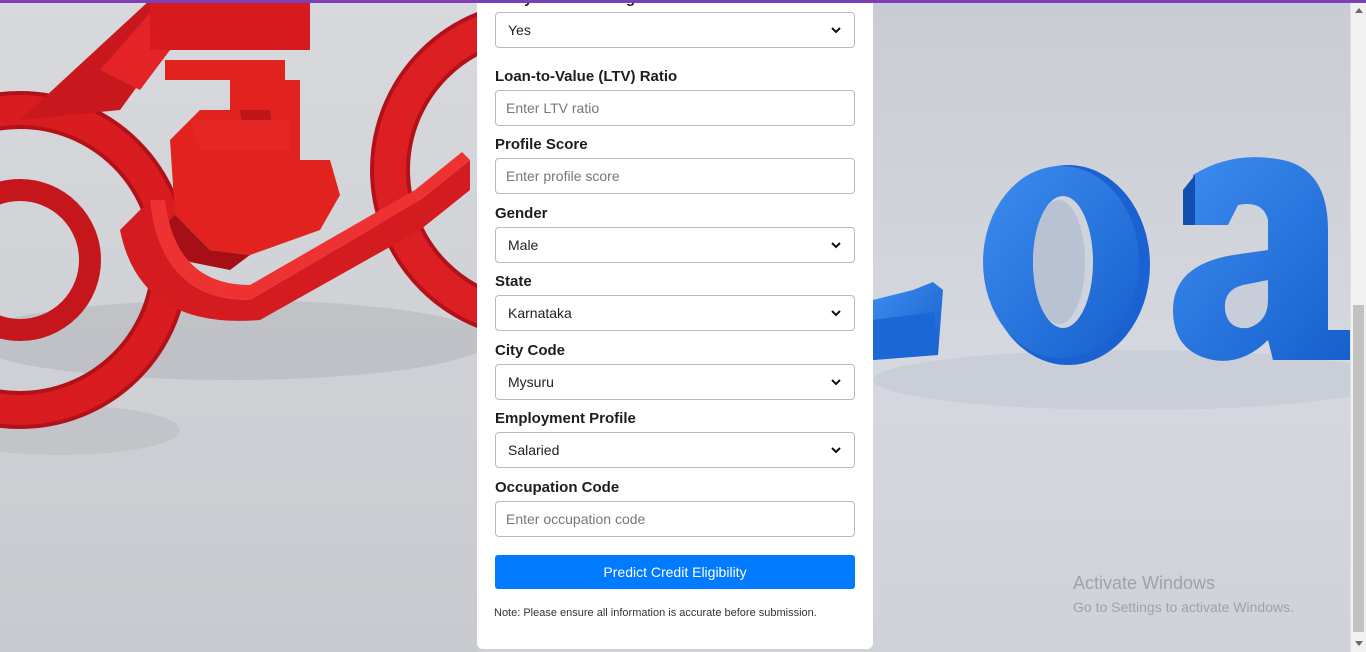 The width and height of the screenshot is (1366, 652). I want to click on state-field: State Karnataka, so click(675, 302).